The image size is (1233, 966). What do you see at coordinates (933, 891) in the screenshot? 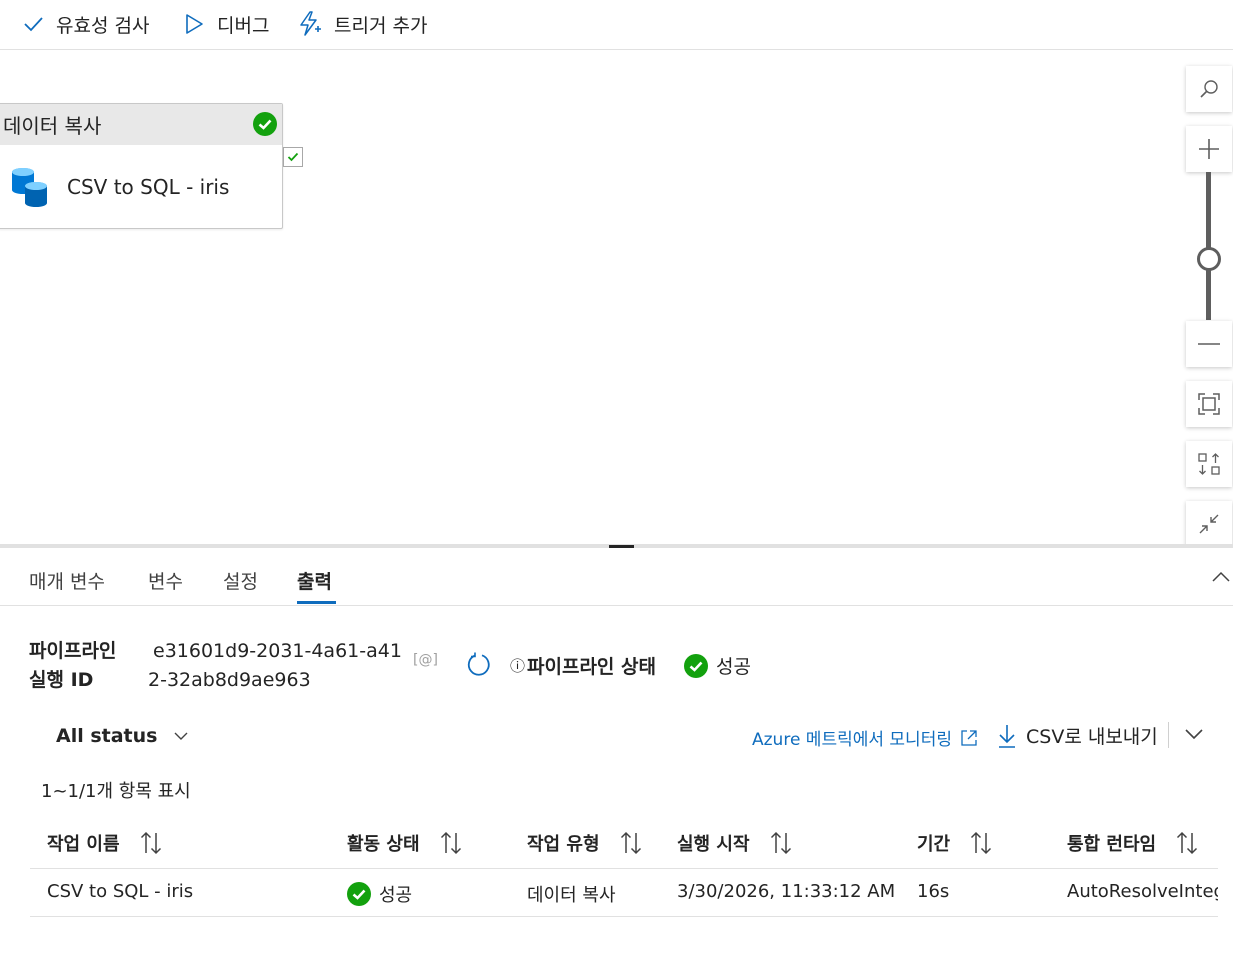
I see `cell-duration: 16s` at bounding box center [933, 891].